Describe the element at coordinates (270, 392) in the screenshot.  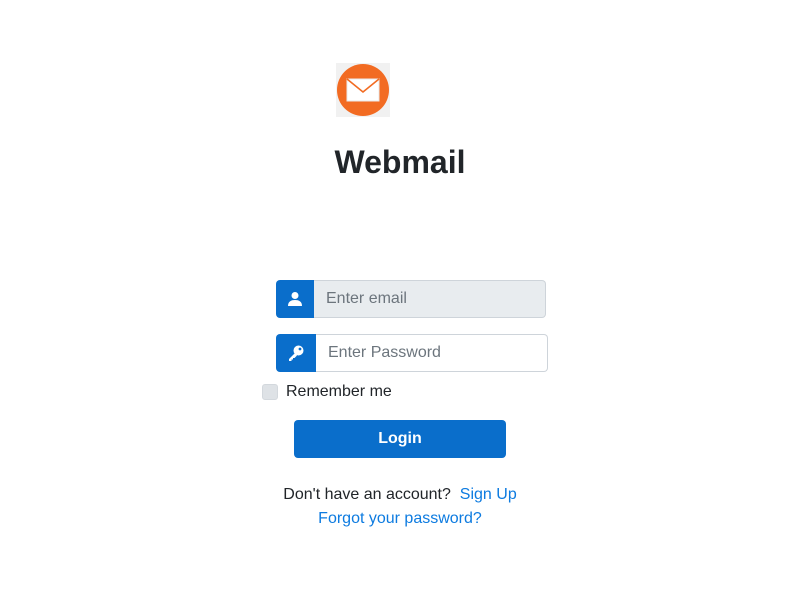
I see `remember-me-checkbox` at that location.